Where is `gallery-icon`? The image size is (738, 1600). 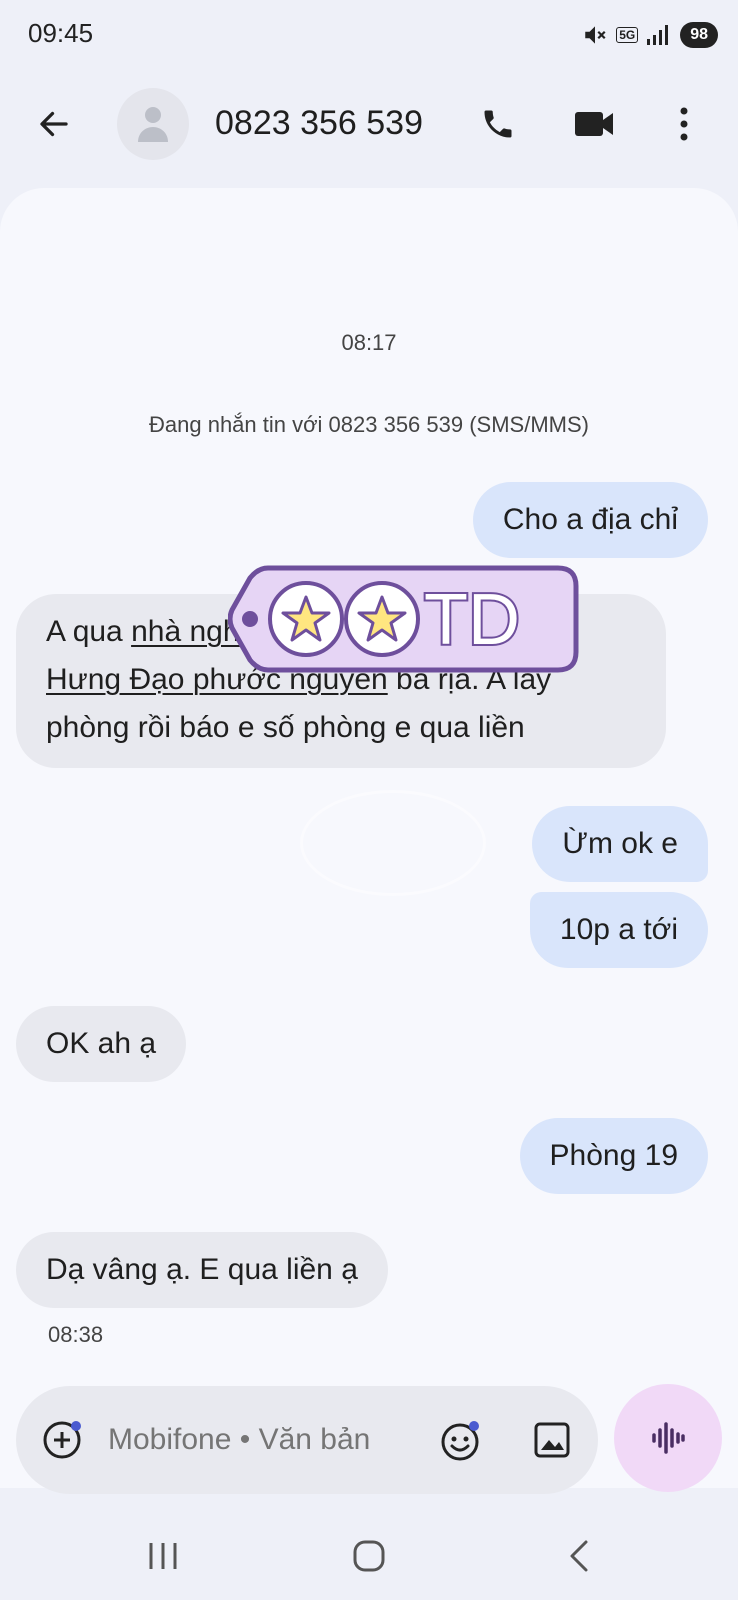
gallery-icon is located at coordinates (552, 1440).